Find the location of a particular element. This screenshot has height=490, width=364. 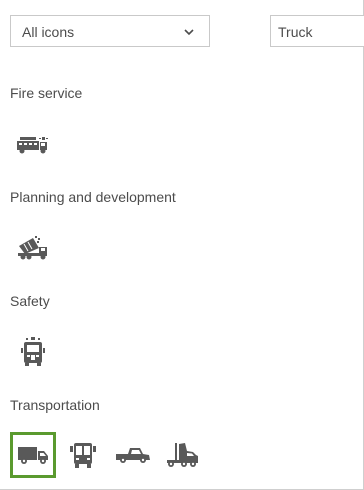

emergency-vehicle-front-icon is located at coordinates (33, 351).